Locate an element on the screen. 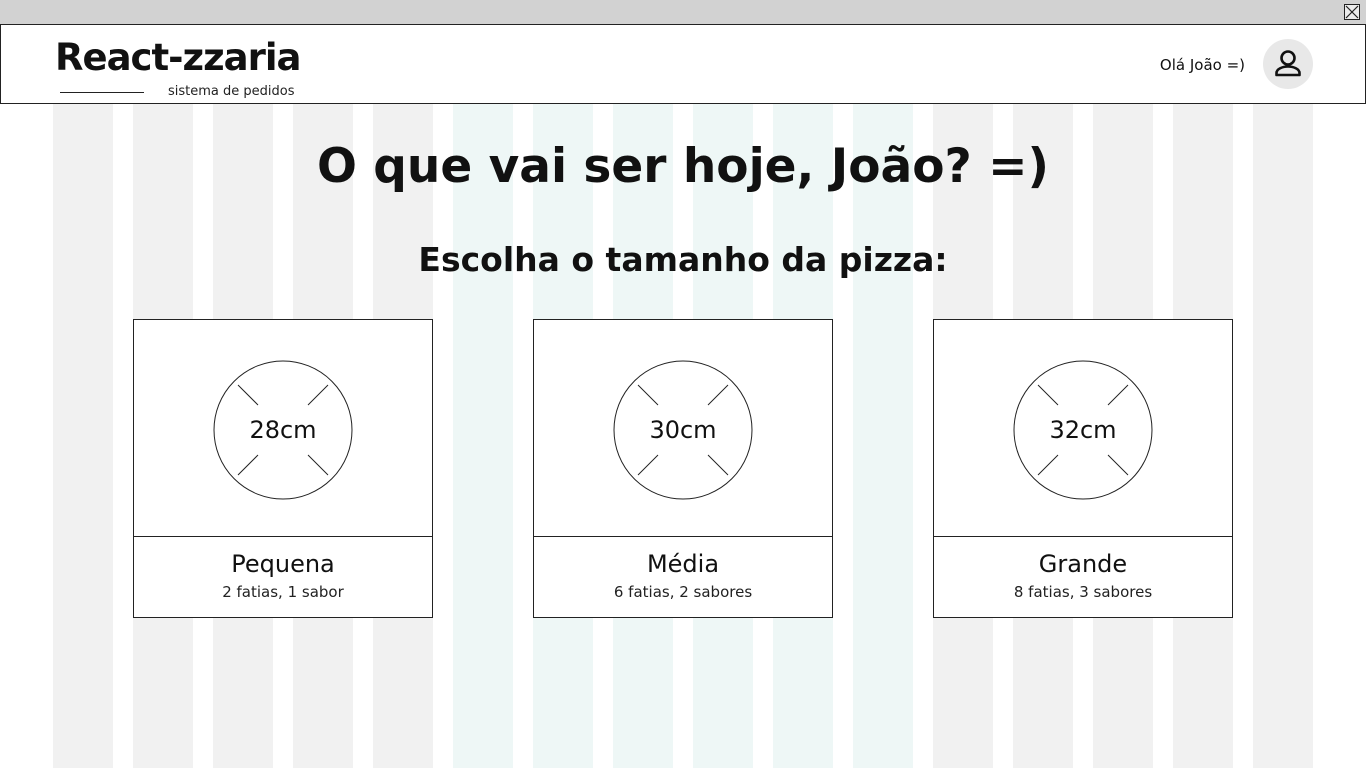 This screenshot has width=1366, height=768. logo-underline is located at coordinates (102, 92).